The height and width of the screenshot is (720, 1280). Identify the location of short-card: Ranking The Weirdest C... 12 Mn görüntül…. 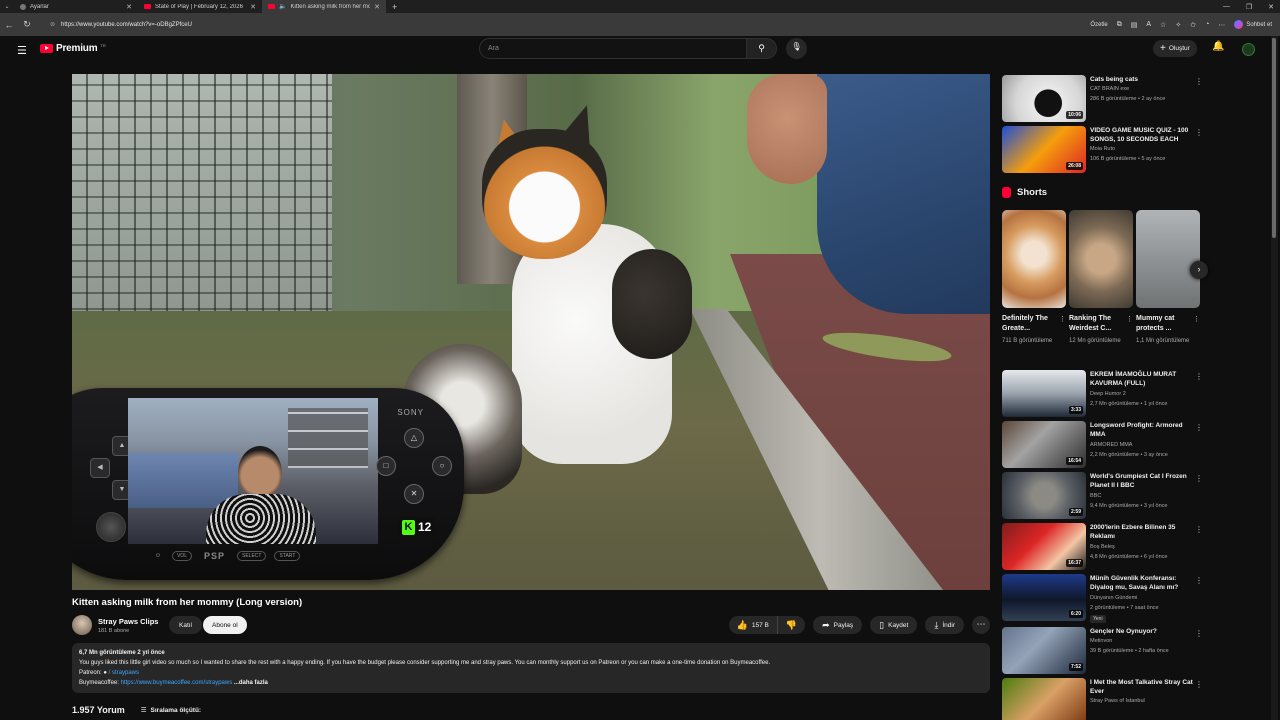
(1101, 285).